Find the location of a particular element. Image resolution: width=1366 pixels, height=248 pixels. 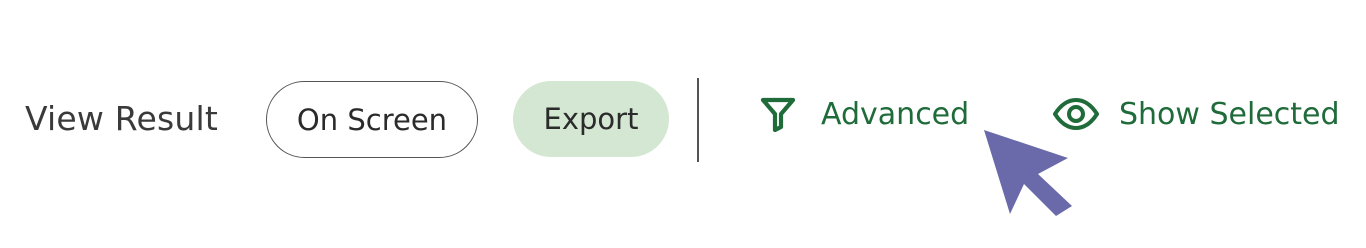

view-result-label: View Result is located at coordinates (121, 118).